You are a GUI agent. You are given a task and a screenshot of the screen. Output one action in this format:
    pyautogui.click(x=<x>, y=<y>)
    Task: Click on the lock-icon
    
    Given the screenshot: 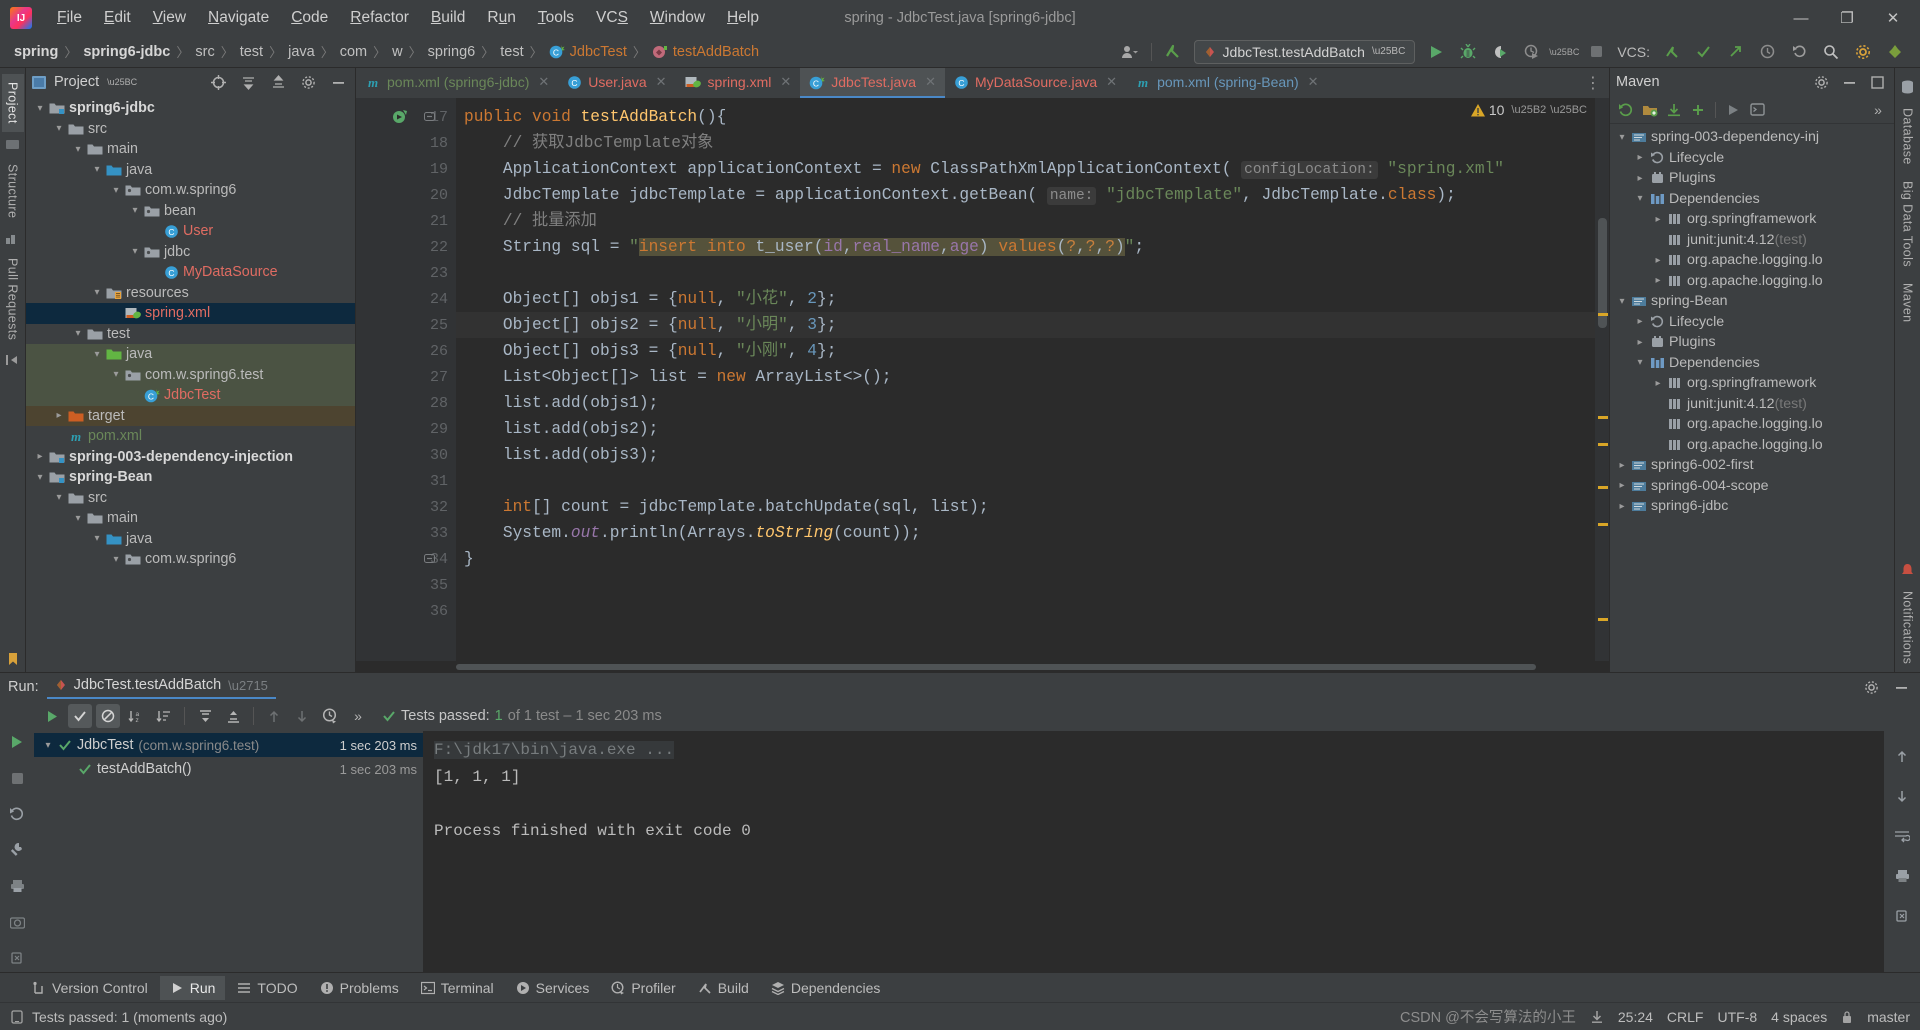 What is the action you would take?
    pyautogui.click(x=1847, y=1017)
    